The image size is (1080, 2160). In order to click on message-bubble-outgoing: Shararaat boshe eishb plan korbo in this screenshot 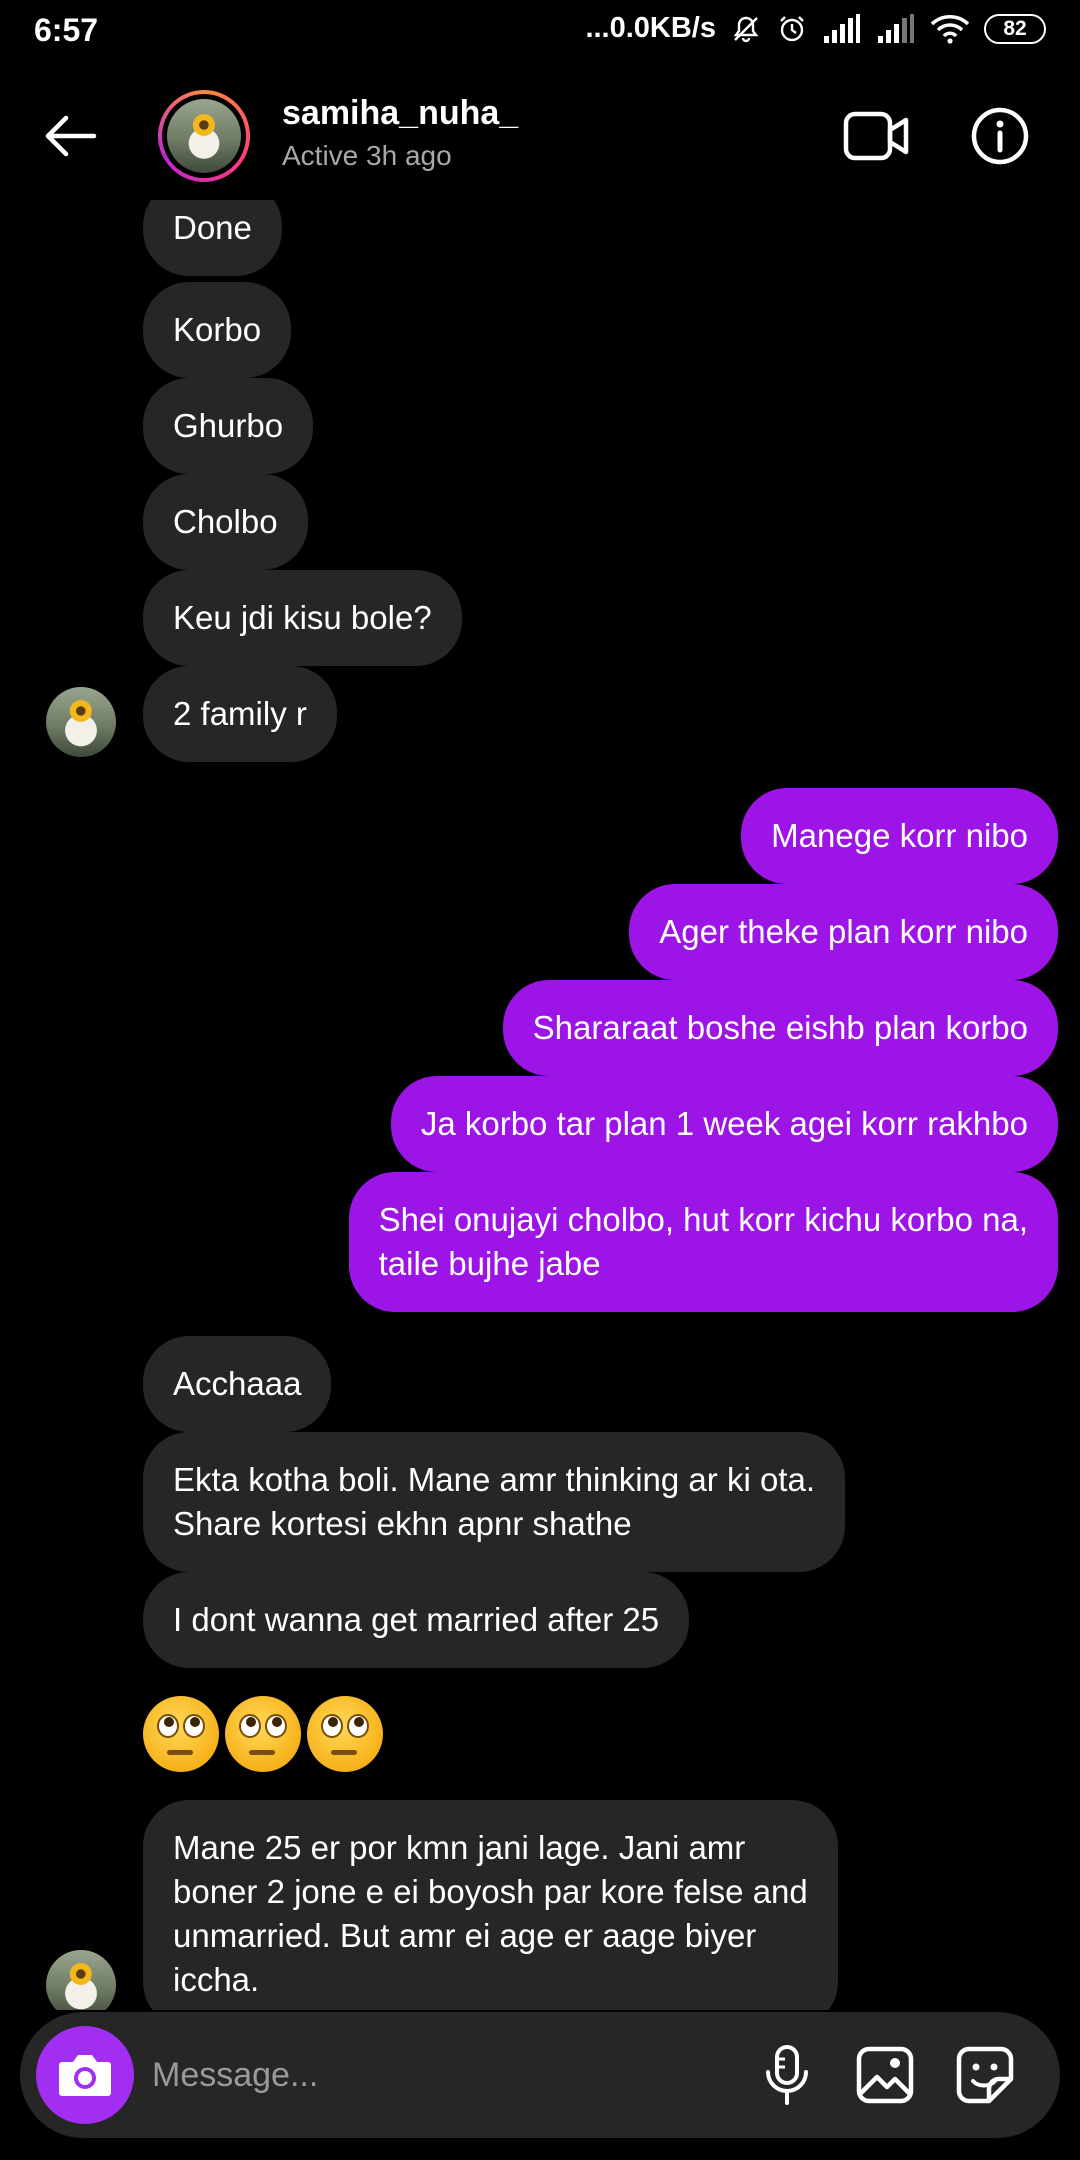, I will do `click(780, 1028)`.